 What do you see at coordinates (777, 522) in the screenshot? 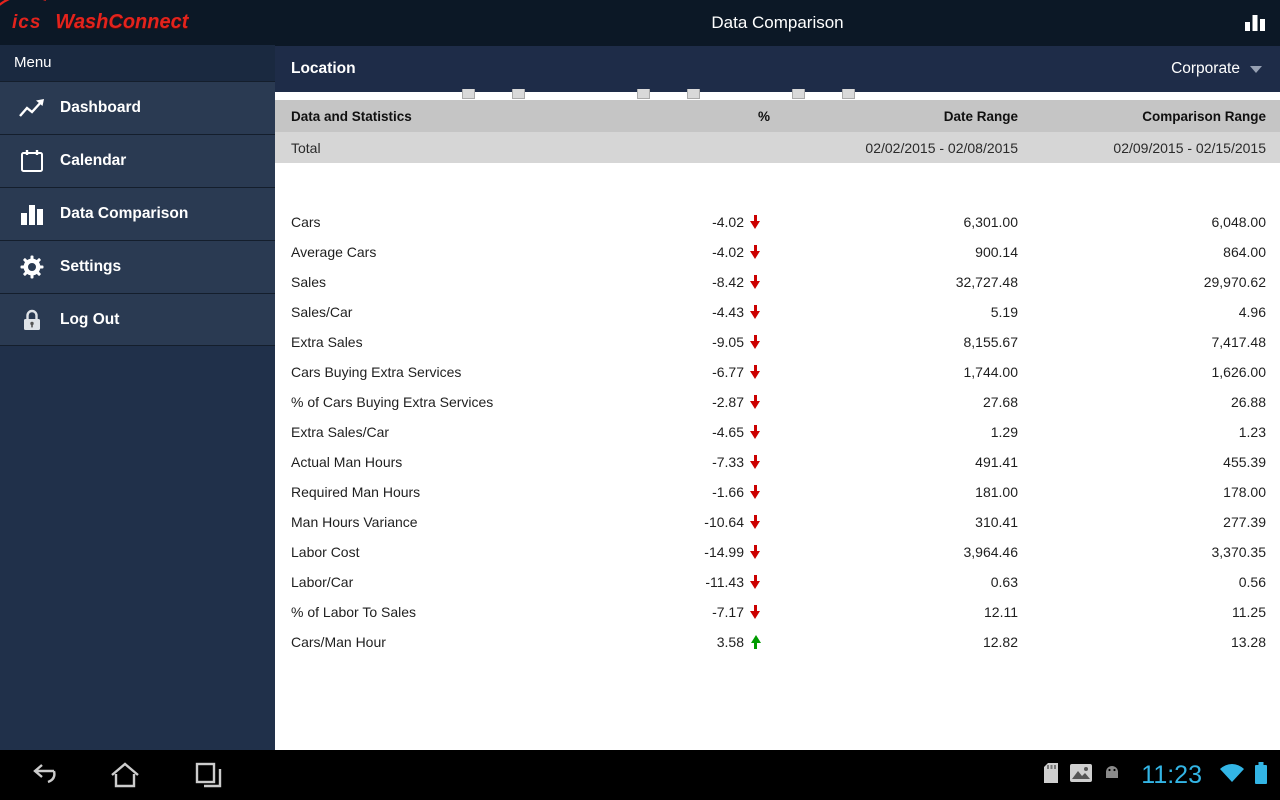
I see `table-row: Man Hours Variance -10.64 310.41 277.39` at bounding box center [777, 522].